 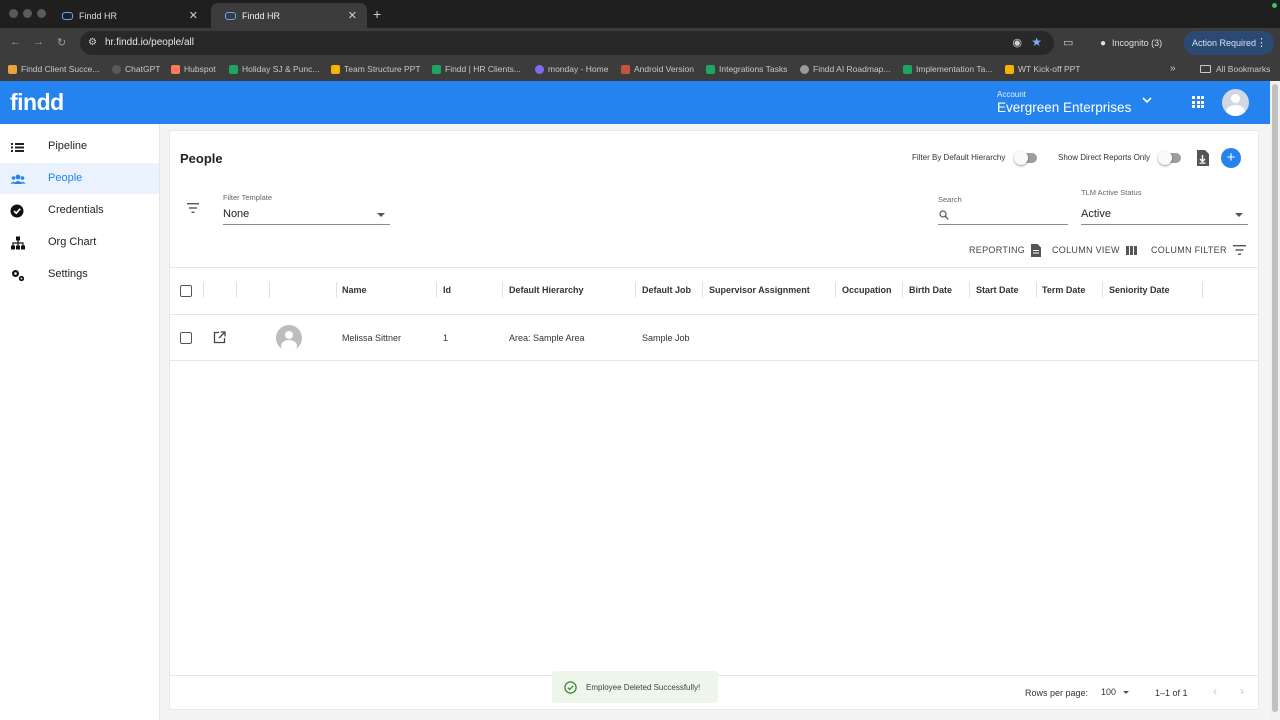 I want to click on reporting-button: REPORTING, so click(x=1005, y=250).